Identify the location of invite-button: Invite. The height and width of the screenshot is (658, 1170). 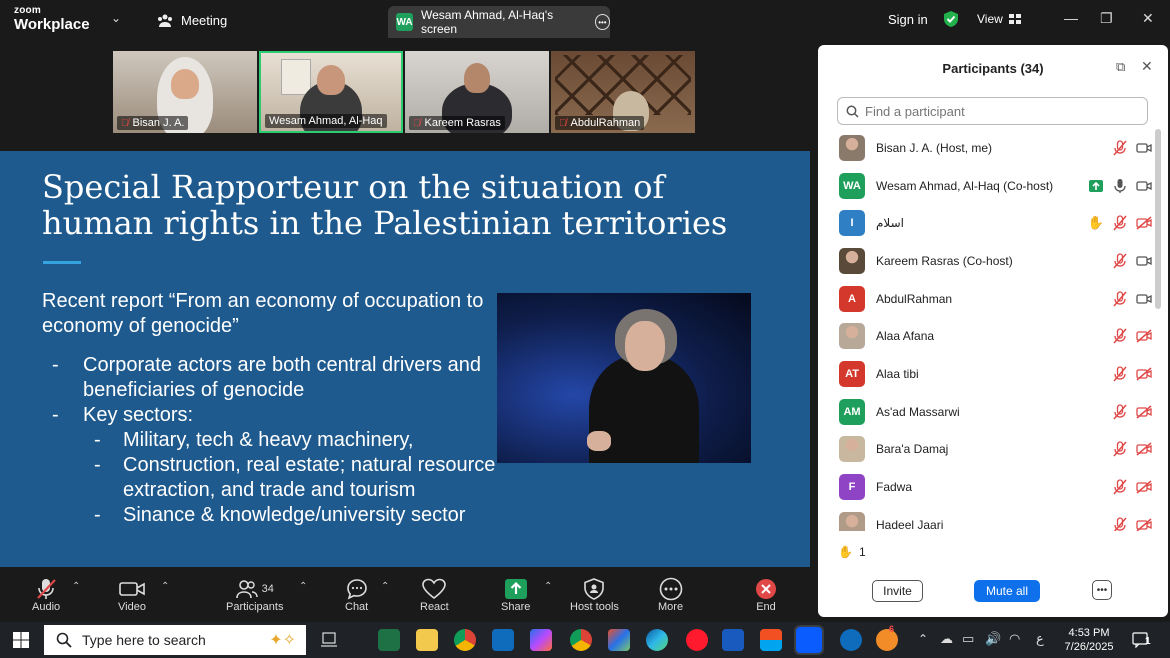
(897, 591).